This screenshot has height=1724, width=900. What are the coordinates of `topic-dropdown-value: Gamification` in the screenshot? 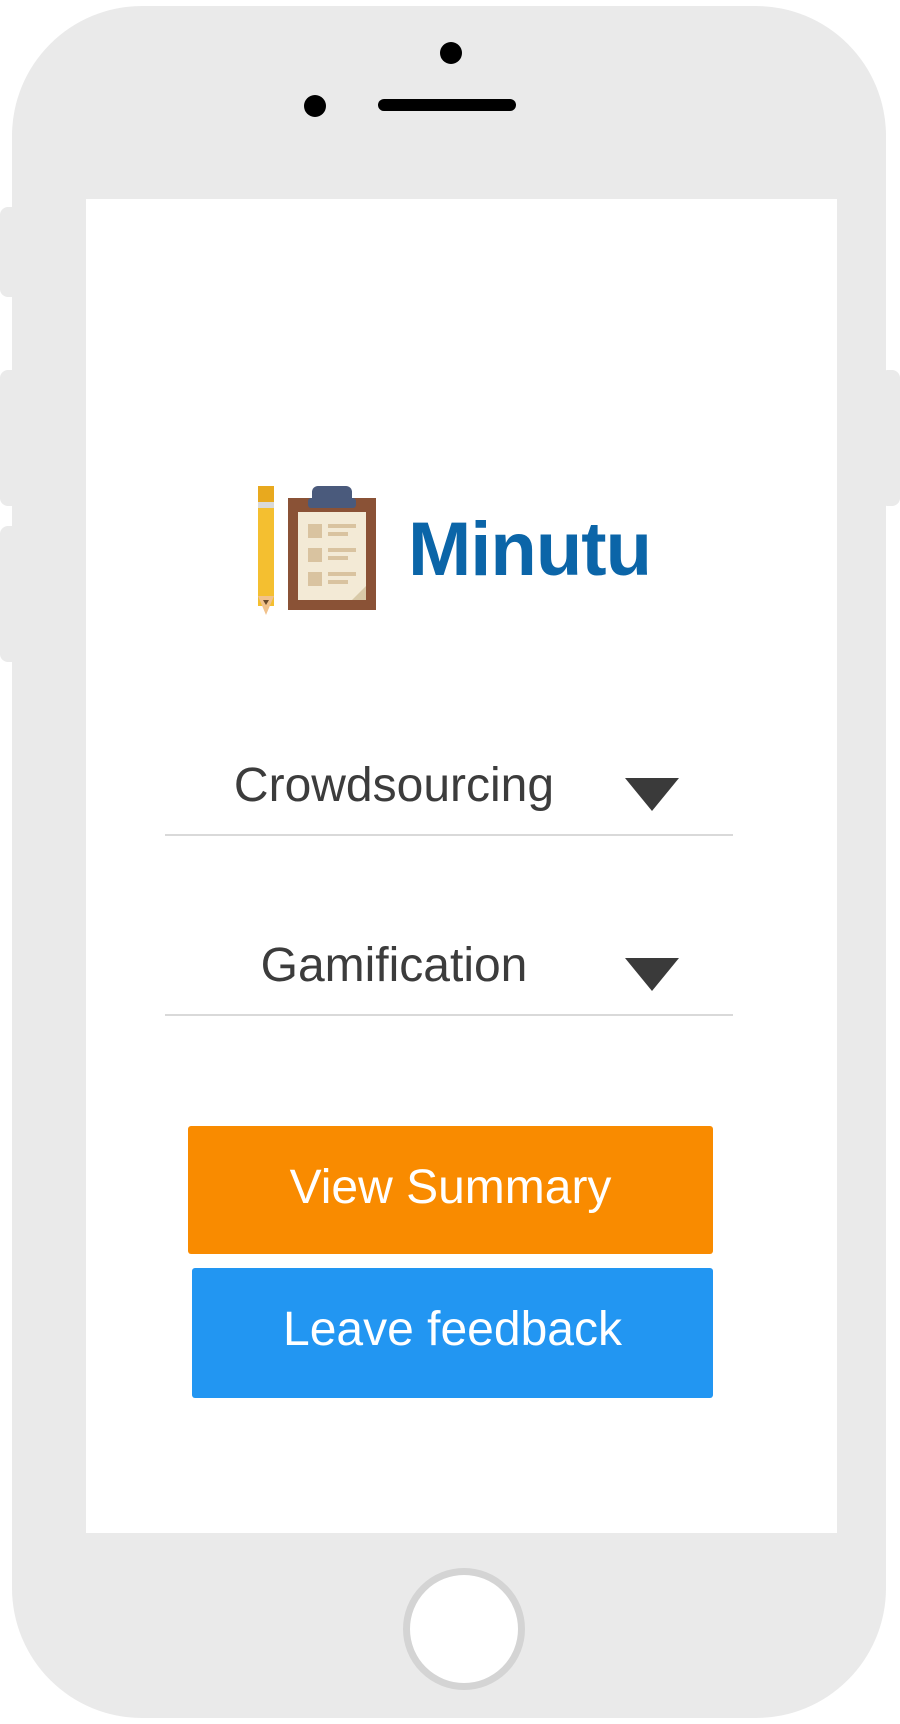 It's located at (394, 965).